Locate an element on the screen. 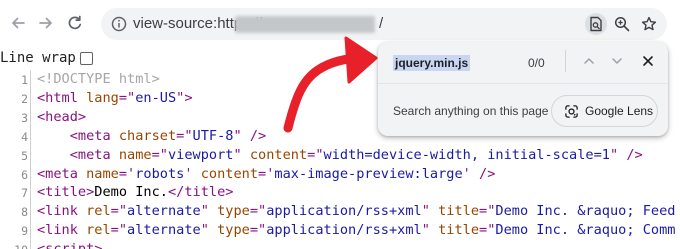 The image size is (680, 249). code-token: max-image-preview:large is located at coordinates (368, 173).